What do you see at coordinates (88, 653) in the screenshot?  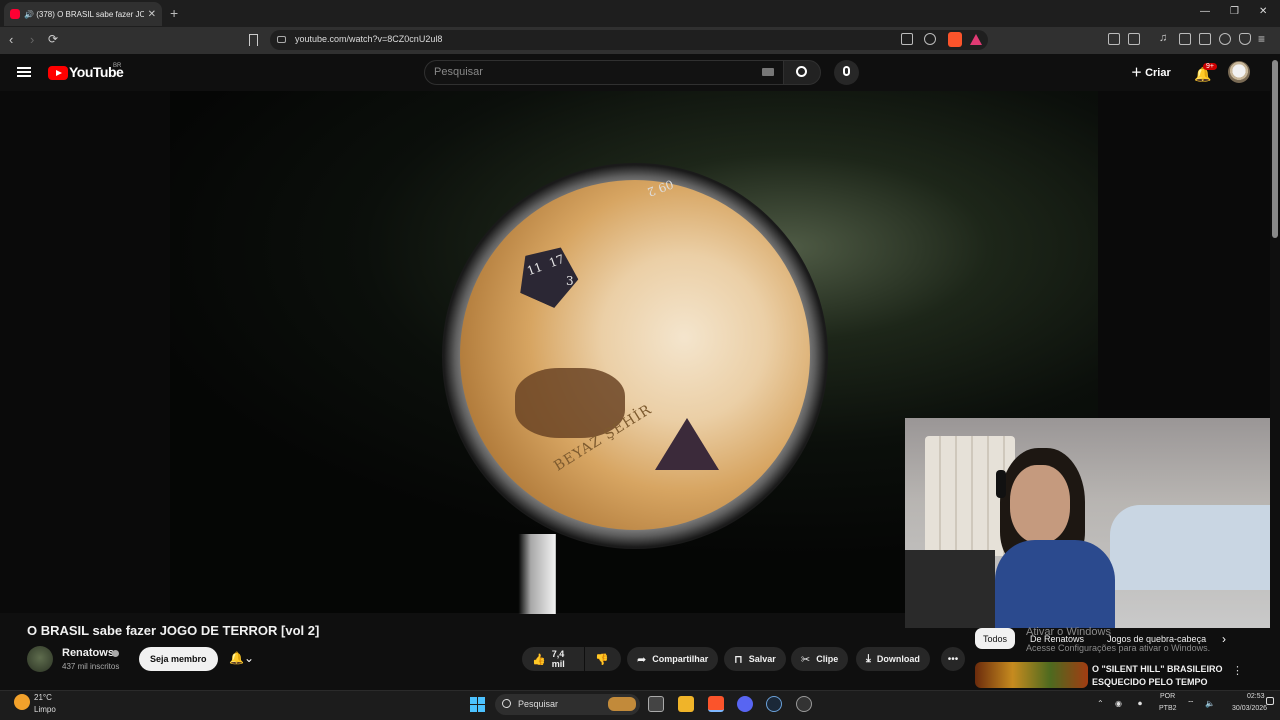 I see `channel-name: Renatows` at bounding box center [88, 653].